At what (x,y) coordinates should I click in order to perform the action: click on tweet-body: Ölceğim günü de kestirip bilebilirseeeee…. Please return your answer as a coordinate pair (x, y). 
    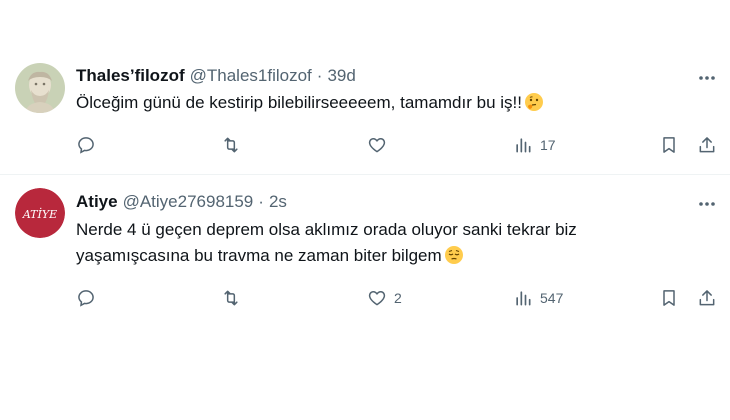
    Looking at the image, I should click on (299, 102).